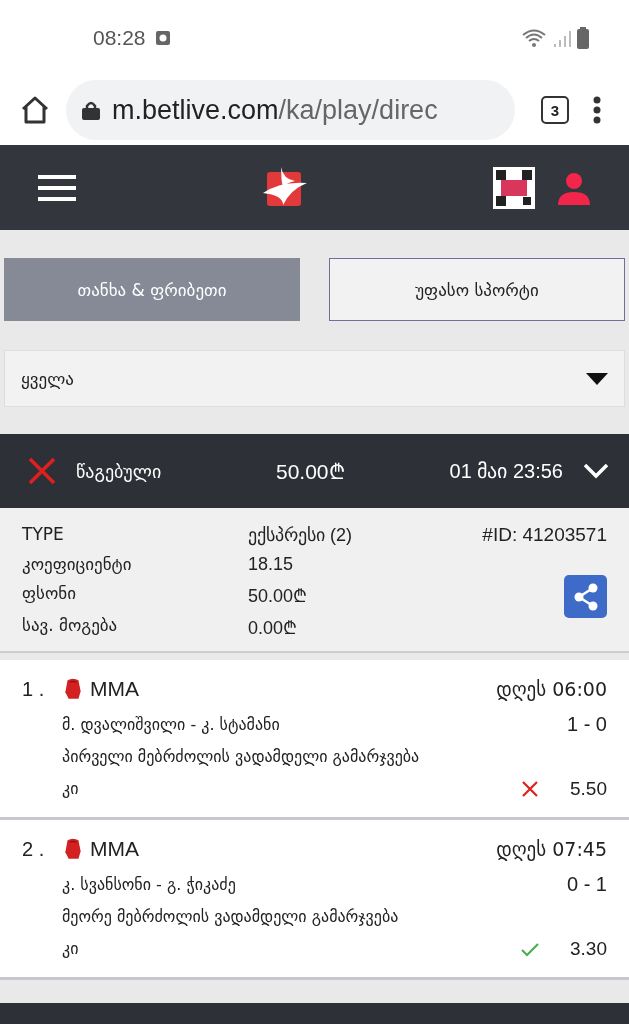 This screenshot has width=629, height=1024. What do you see at coordinates (57, 187) in the screenshot?
I see `menu-icon` at bounding box center [57, 187].